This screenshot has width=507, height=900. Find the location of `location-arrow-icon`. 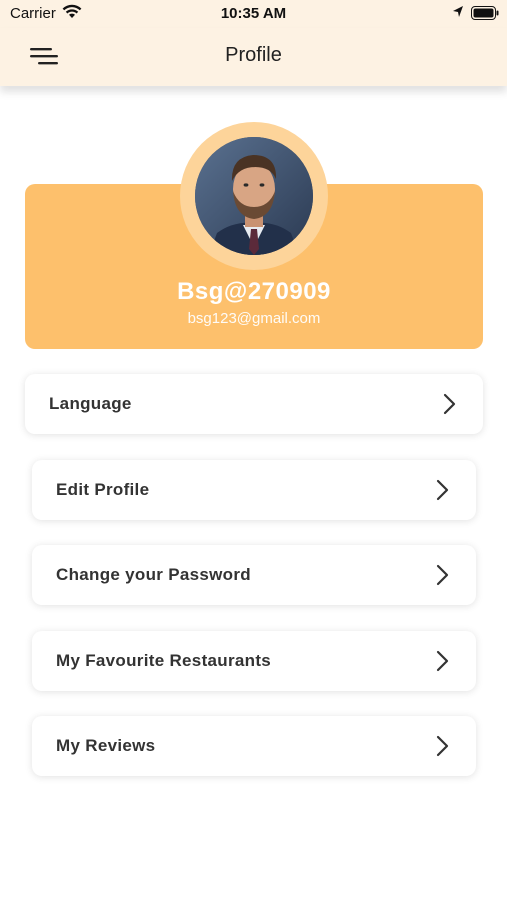

location-arrow-icon is located at coordinates (458, 14).